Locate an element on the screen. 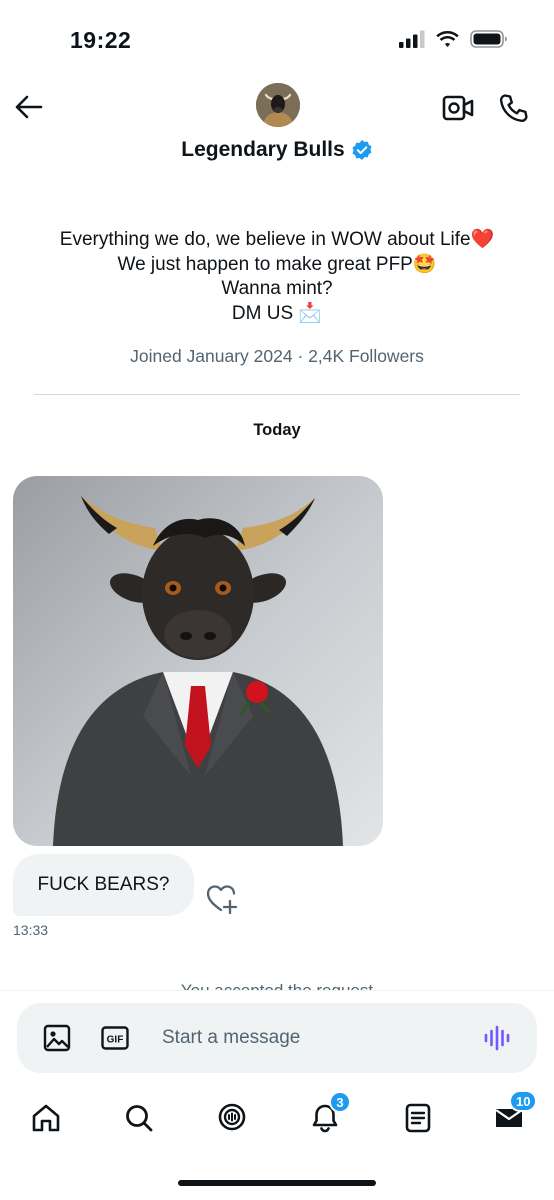 Image resolution: width=554 pixels, height=1200 pixels. spaces-icon is located at coordinates (232, 1117).